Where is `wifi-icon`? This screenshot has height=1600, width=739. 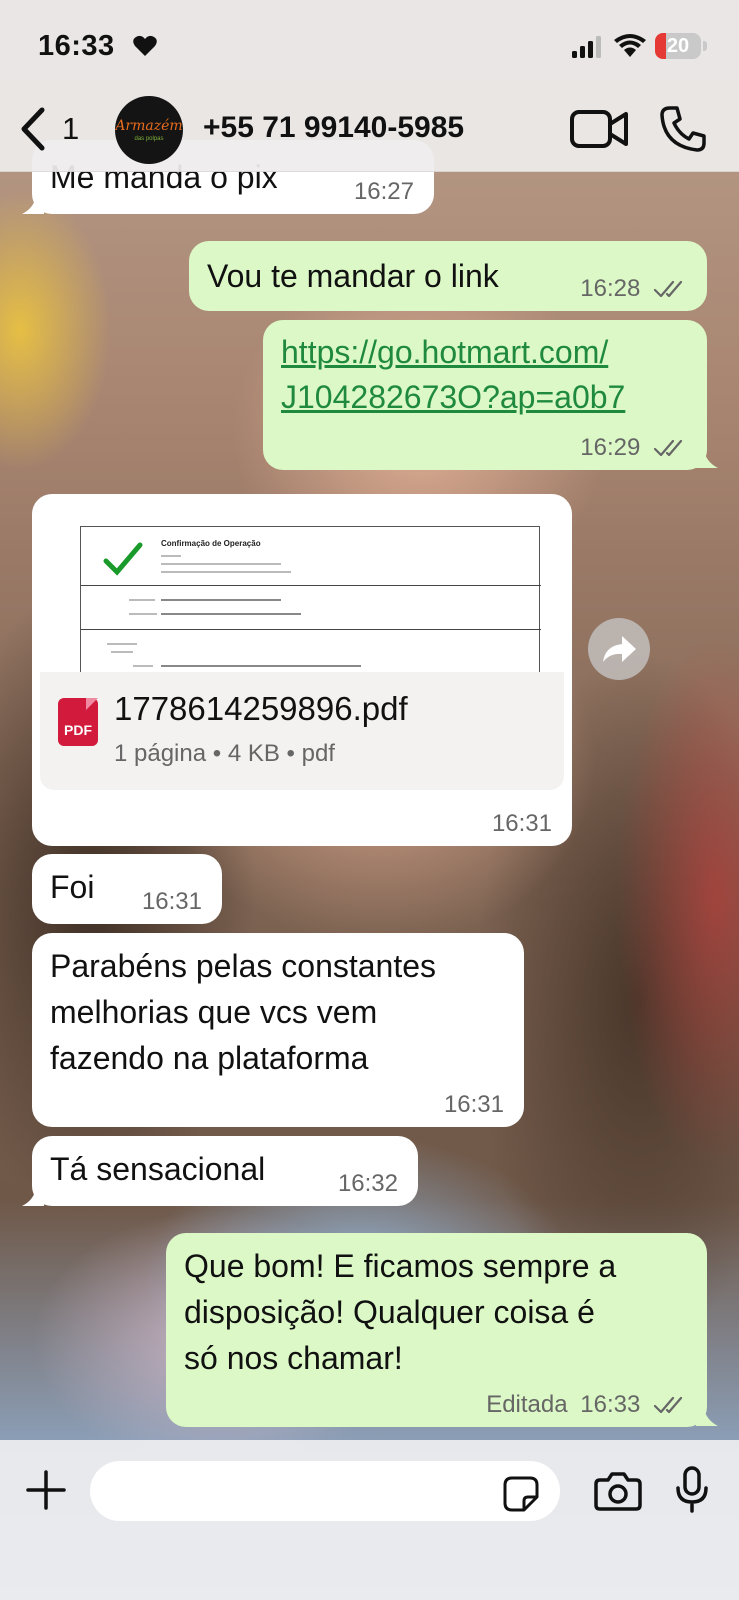
wifi-icon is located at coordinates (630, 45).